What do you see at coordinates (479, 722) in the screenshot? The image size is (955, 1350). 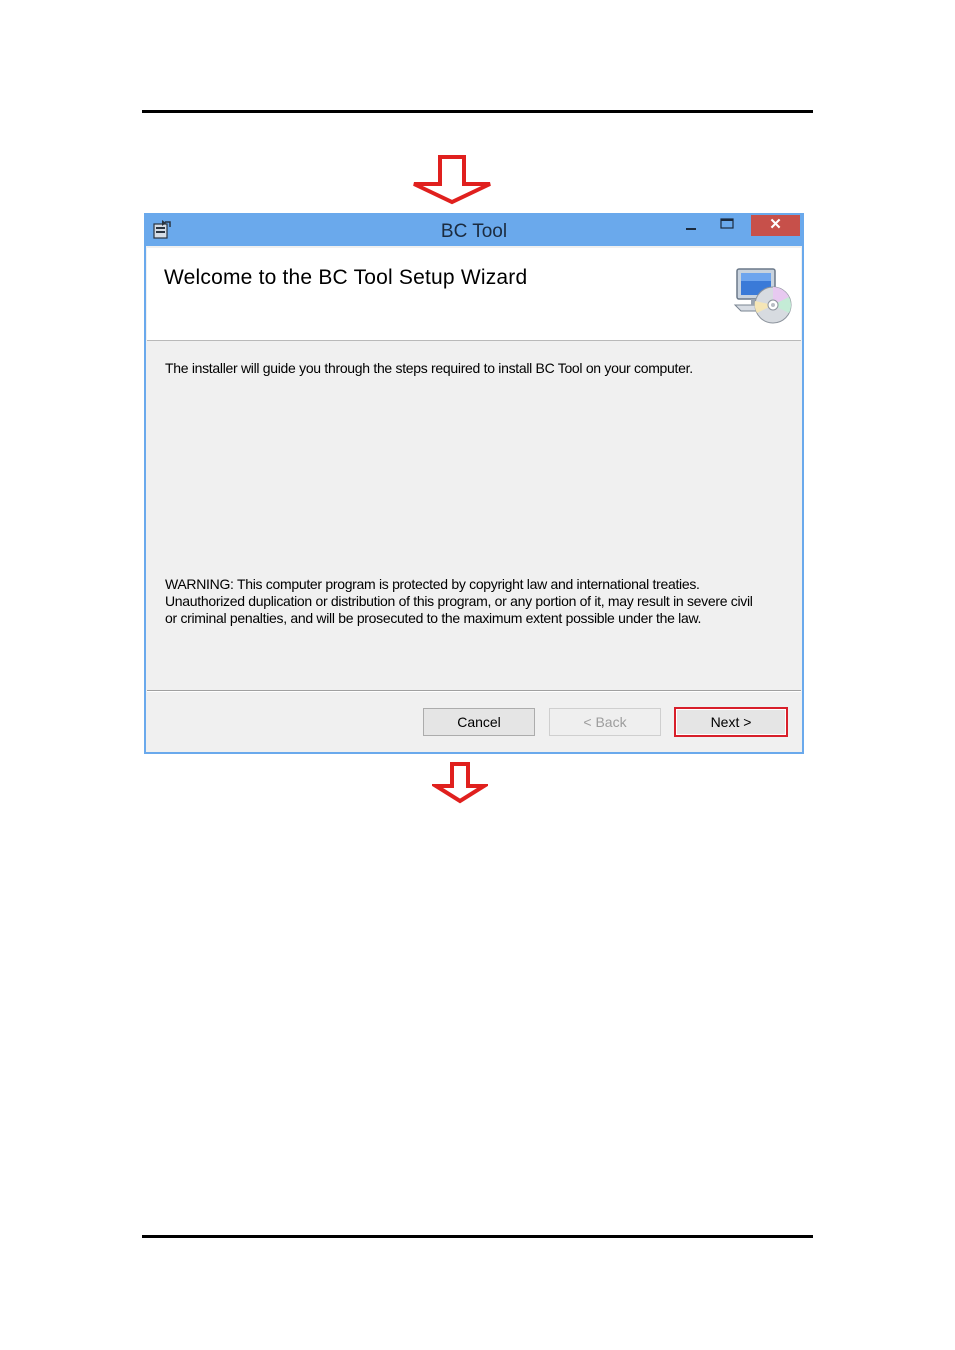 I see `cancel-button: Cancel` at bounding box center [479, 722].